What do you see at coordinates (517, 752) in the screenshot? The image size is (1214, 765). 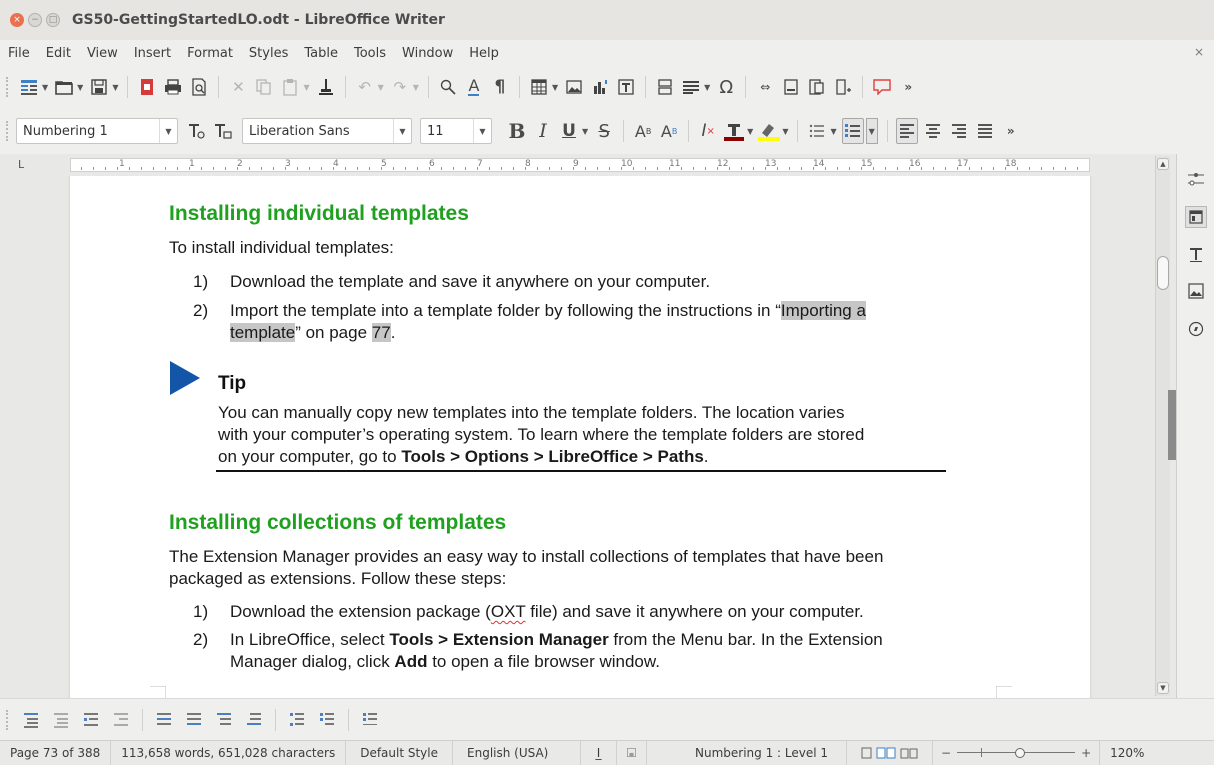 I see `language-status: English (USA)` at bounding box center [517, 752].